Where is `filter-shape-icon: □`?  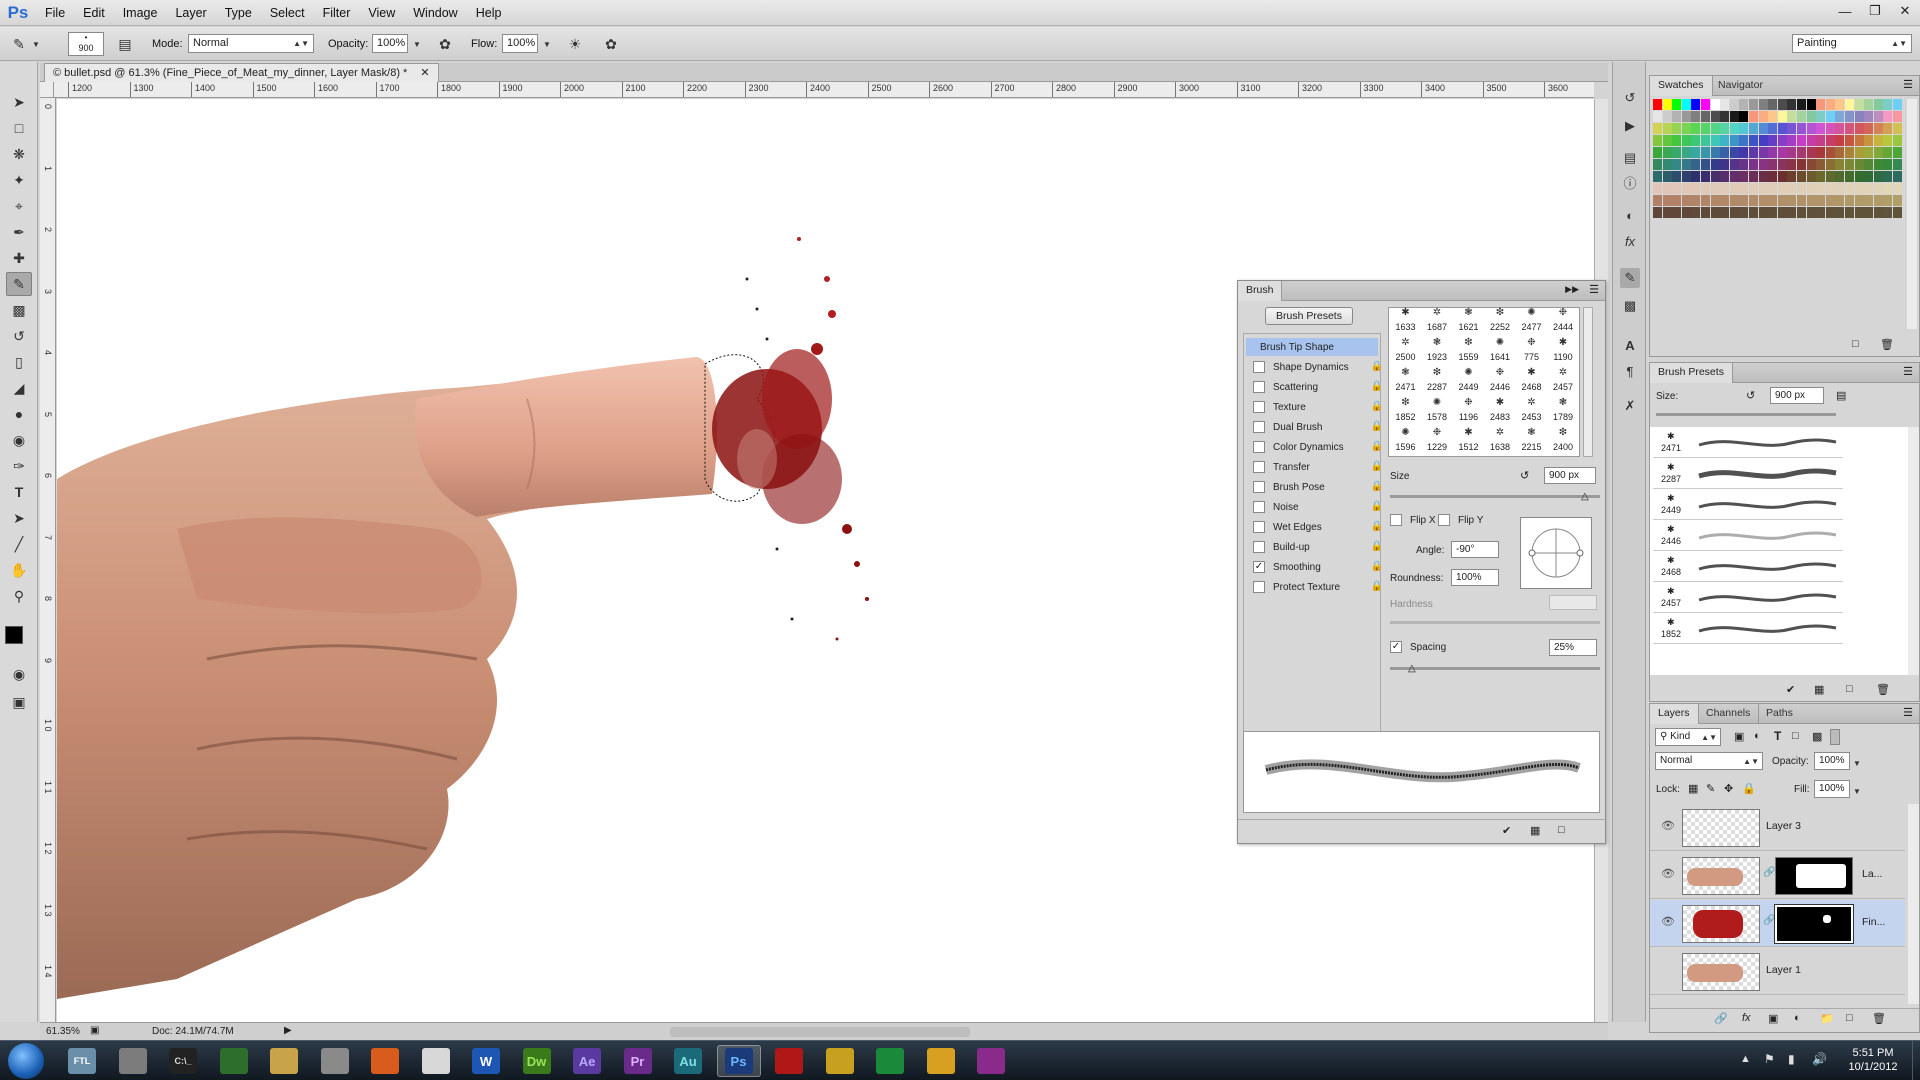
filter-shape-icon: □ is located at coordinates (1795, 736).